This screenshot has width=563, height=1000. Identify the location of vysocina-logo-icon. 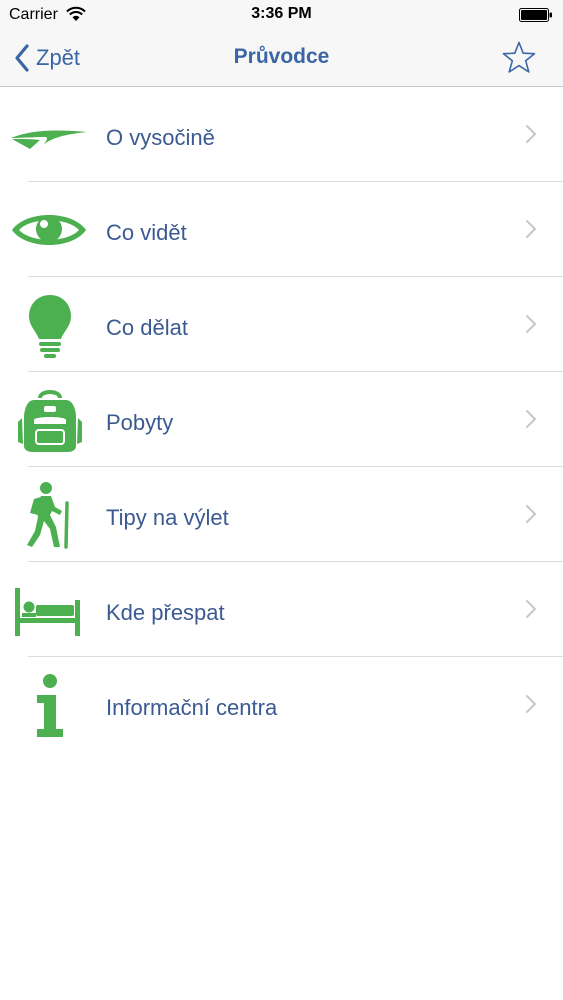
(49, 139).